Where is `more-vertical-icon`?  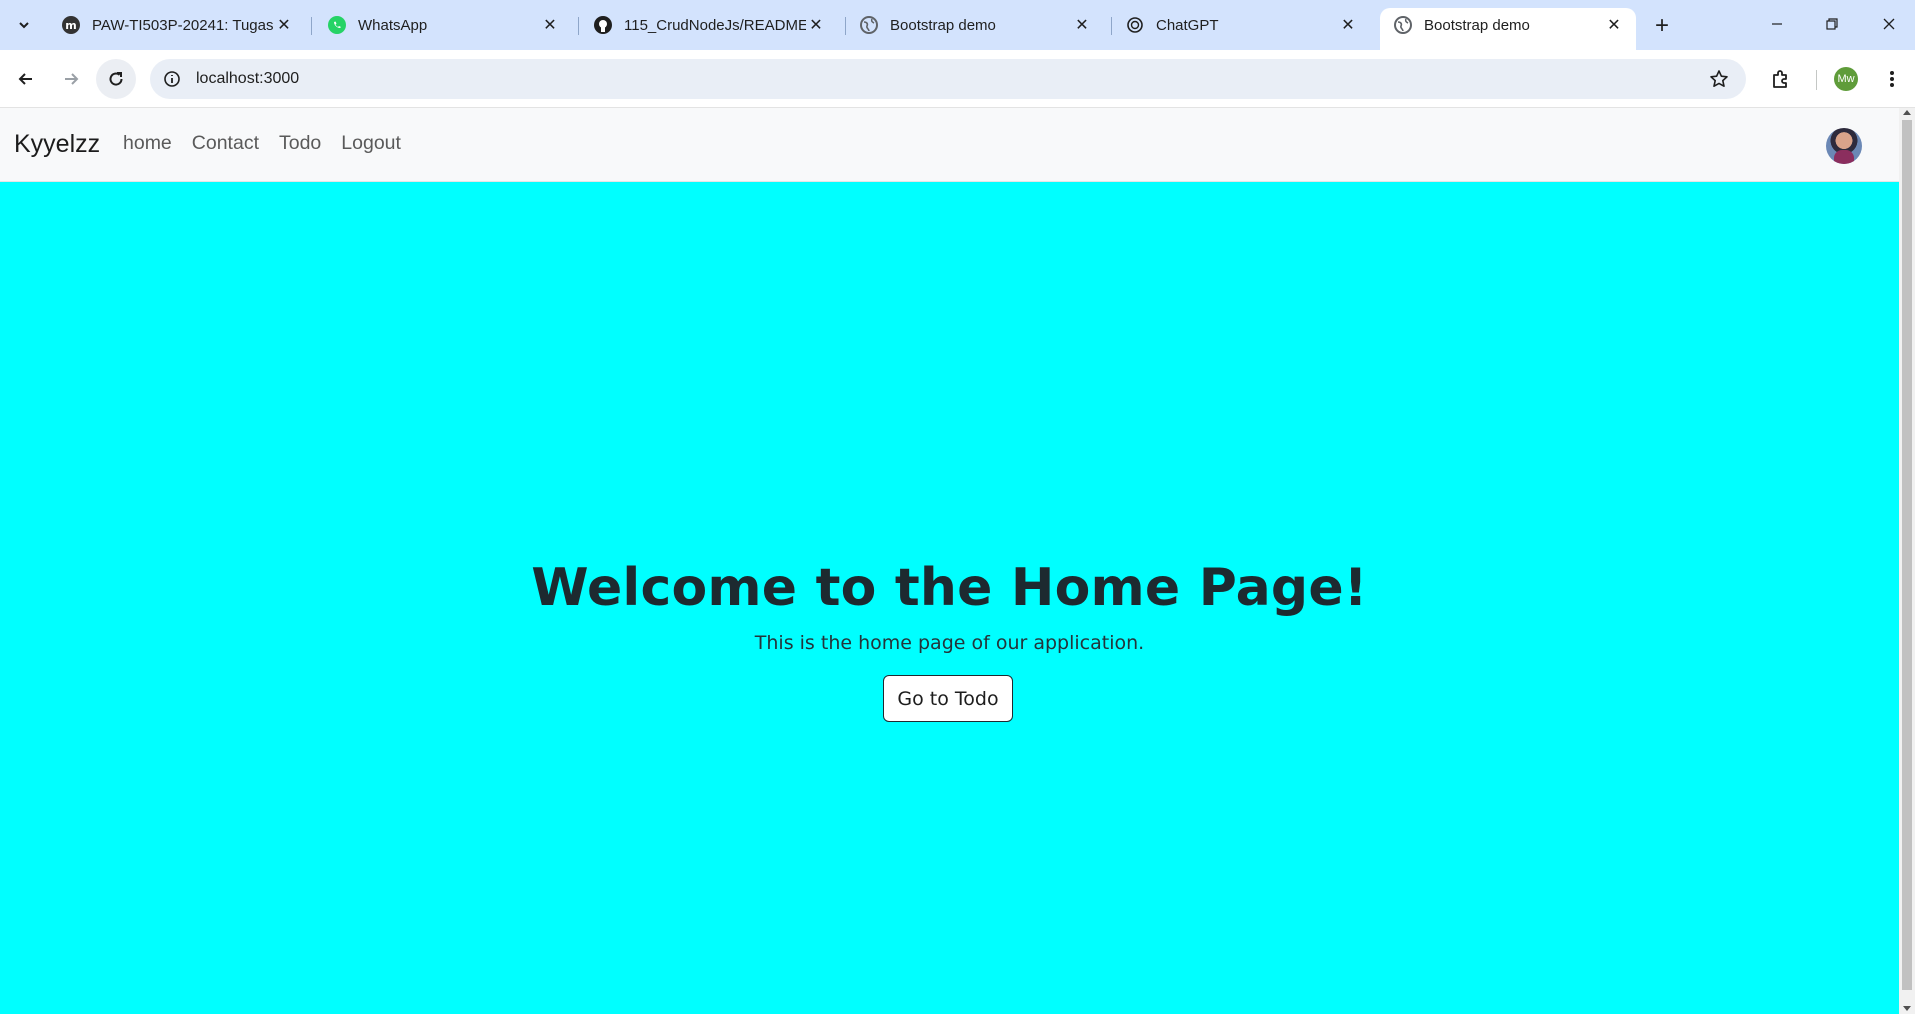 more-vertical-icon is located at coordinates (1892, 79).